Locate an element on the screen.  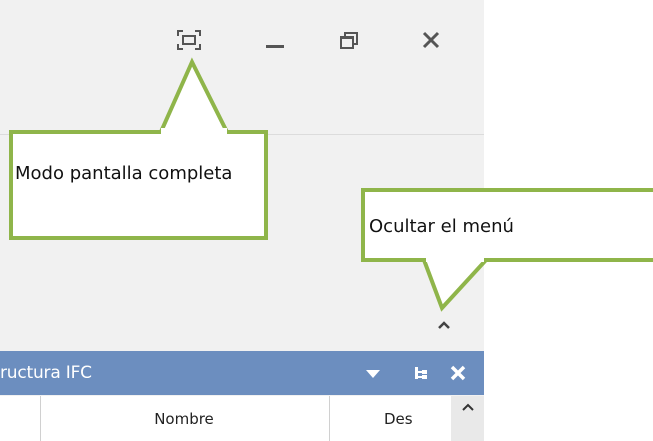
column-header-descripcion: Des is located at coordinates (416, 419).